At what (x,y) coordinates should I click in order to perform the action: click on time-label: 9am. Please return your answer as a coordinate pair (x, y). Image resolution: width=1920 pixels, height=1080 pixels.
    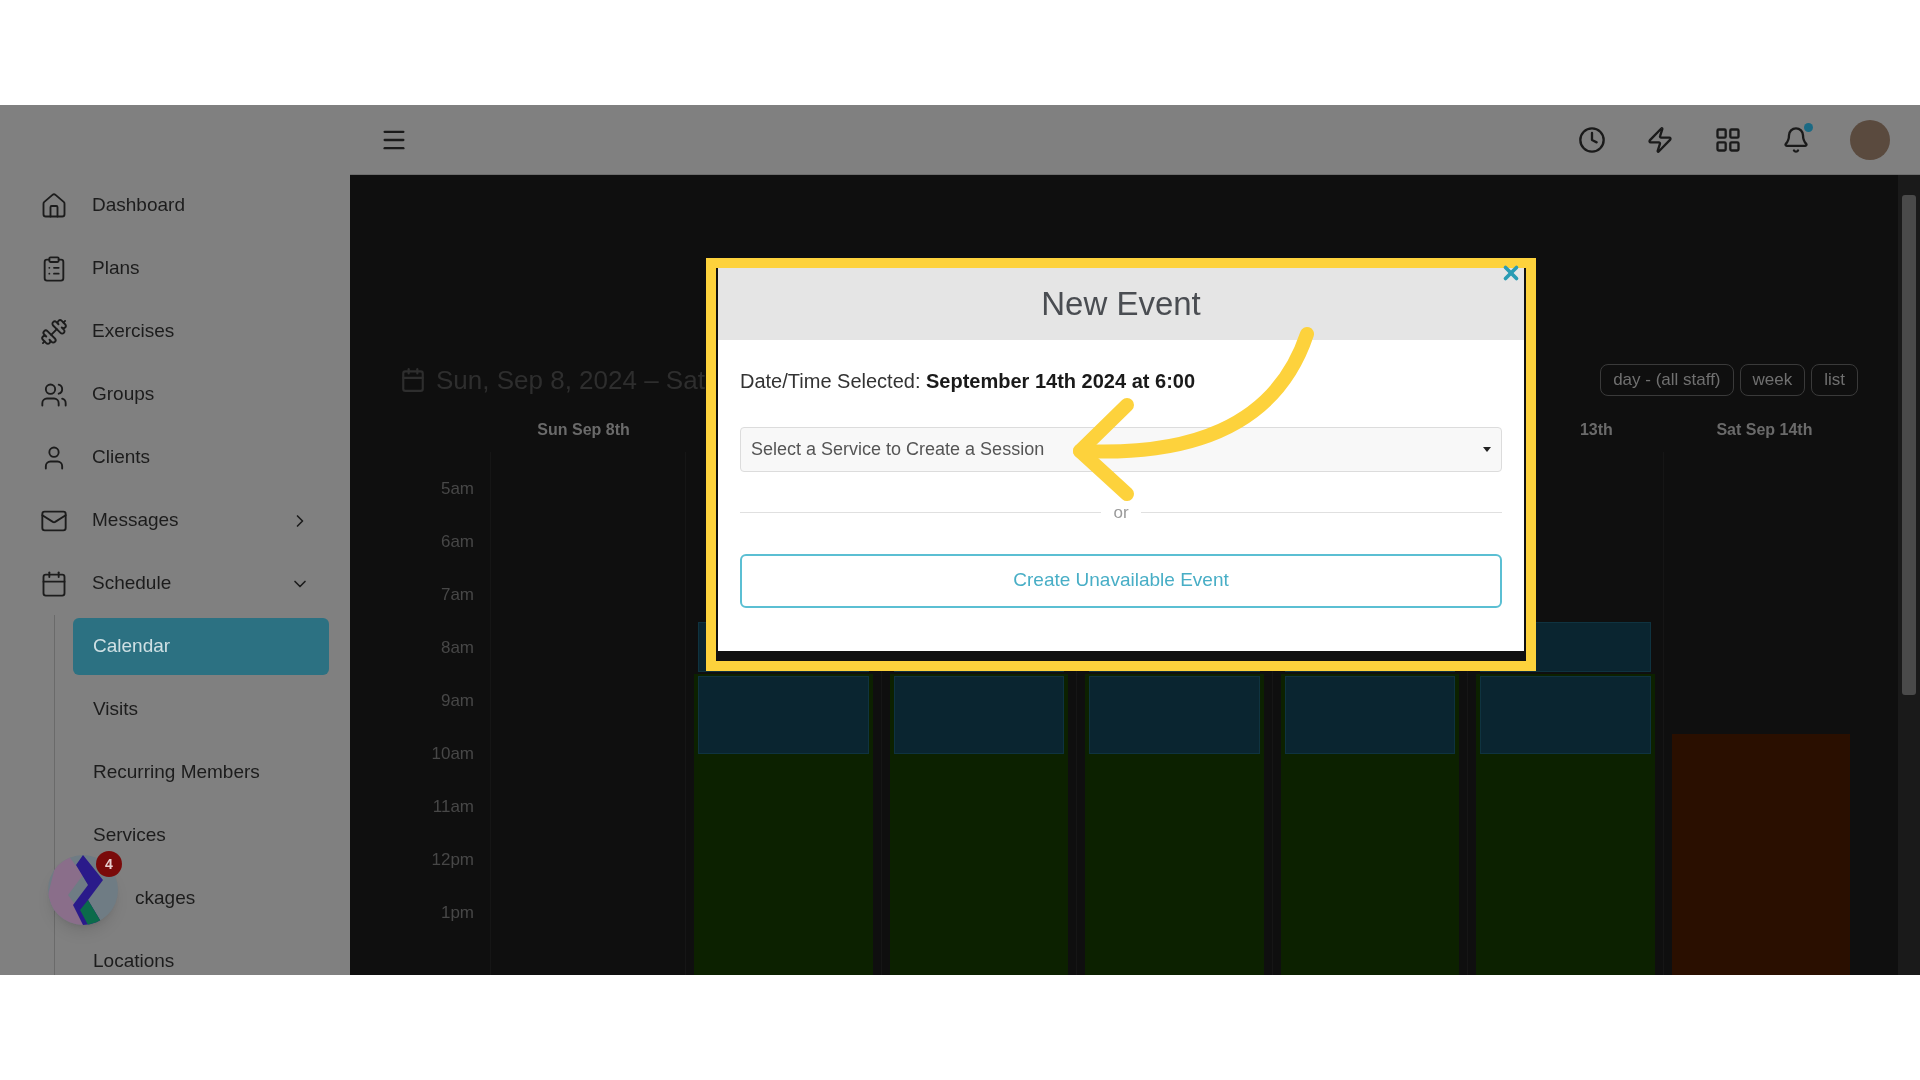
    Looking at the image, I should click on (457, 700).